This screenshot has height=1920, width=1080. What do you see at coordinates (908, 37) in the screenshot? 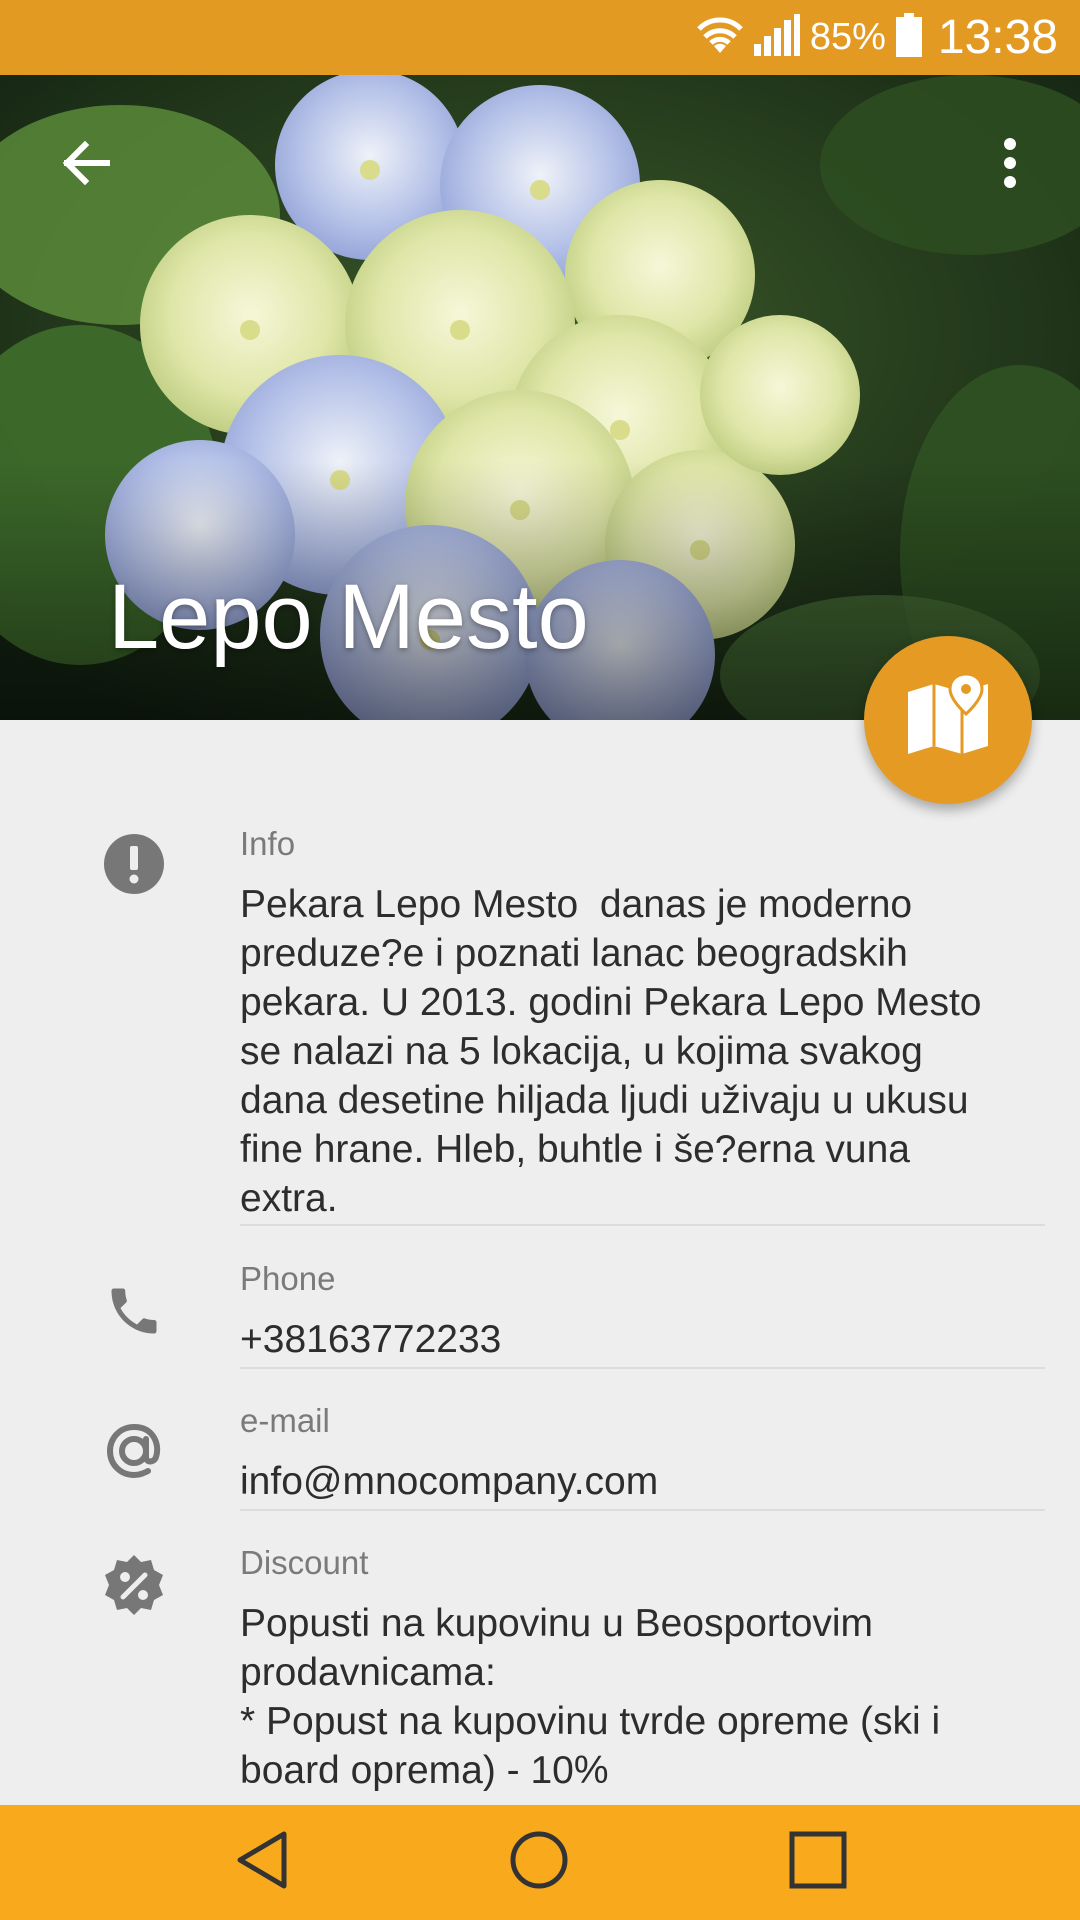
I see `battery-icon` at bounding box center [908, 37].